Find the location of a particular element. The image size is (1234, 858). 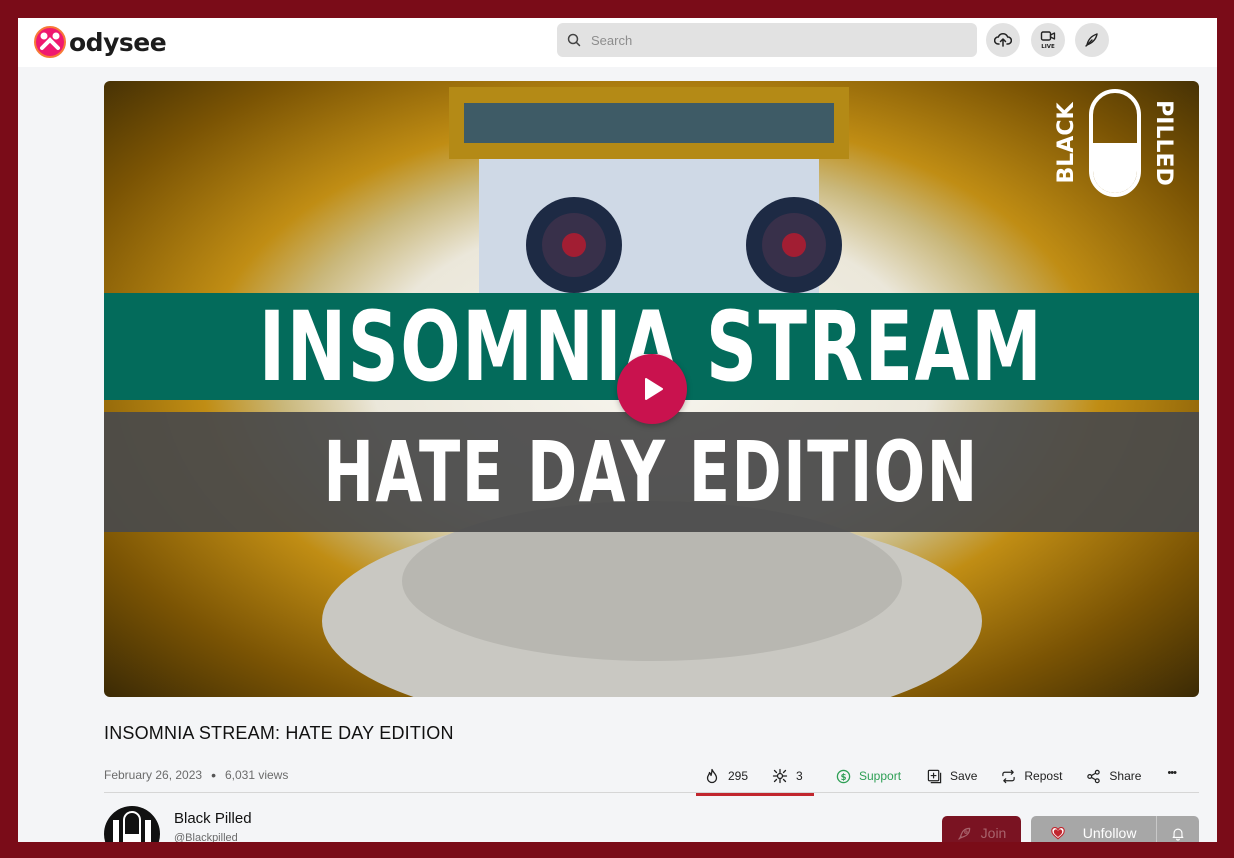

fire-icon is located at coordinates (712, 776).